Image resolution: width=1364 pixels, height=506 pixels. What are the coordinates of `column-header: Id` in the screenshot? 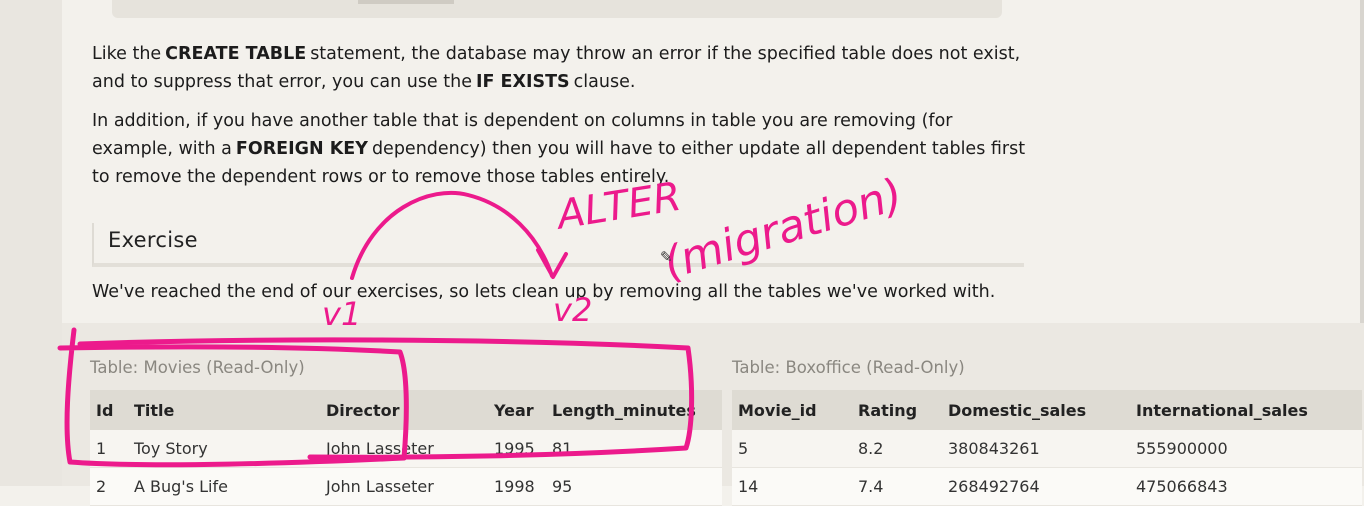 It's located at (109, 410).